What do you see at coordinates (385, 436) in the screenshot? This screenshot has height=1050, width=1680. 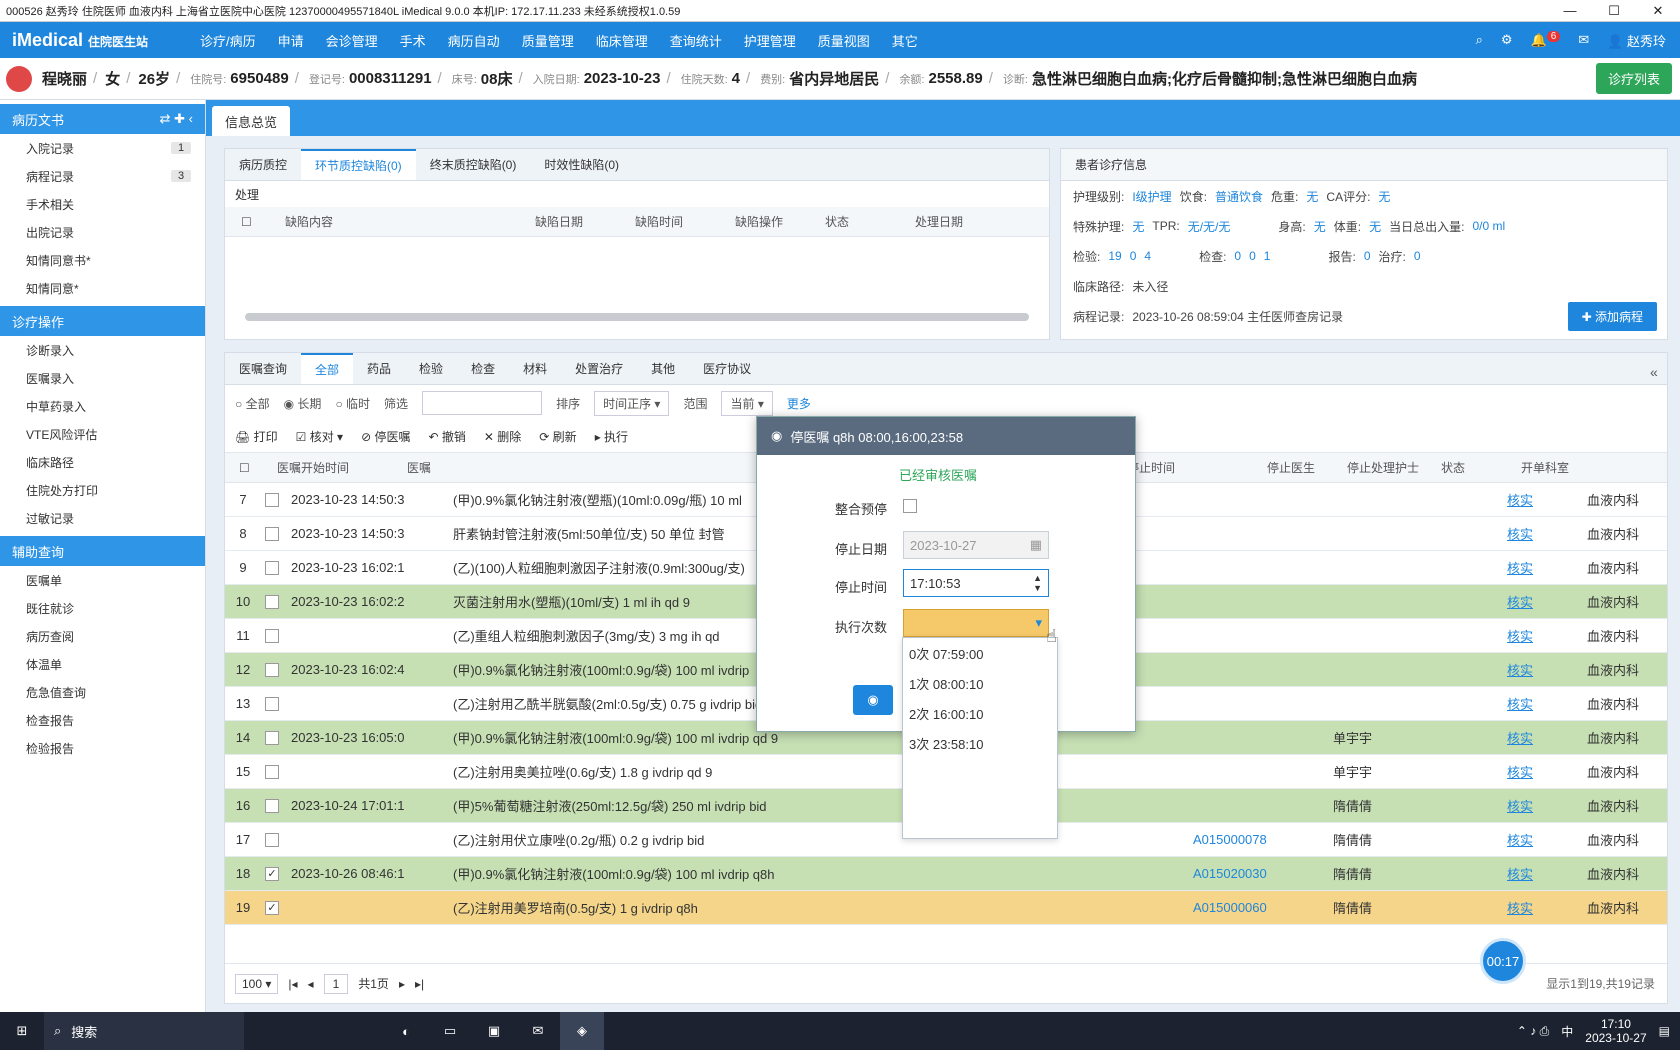 I see `stop-order-button: ⊘ 停医嘱` at bounding box center [385, 436].